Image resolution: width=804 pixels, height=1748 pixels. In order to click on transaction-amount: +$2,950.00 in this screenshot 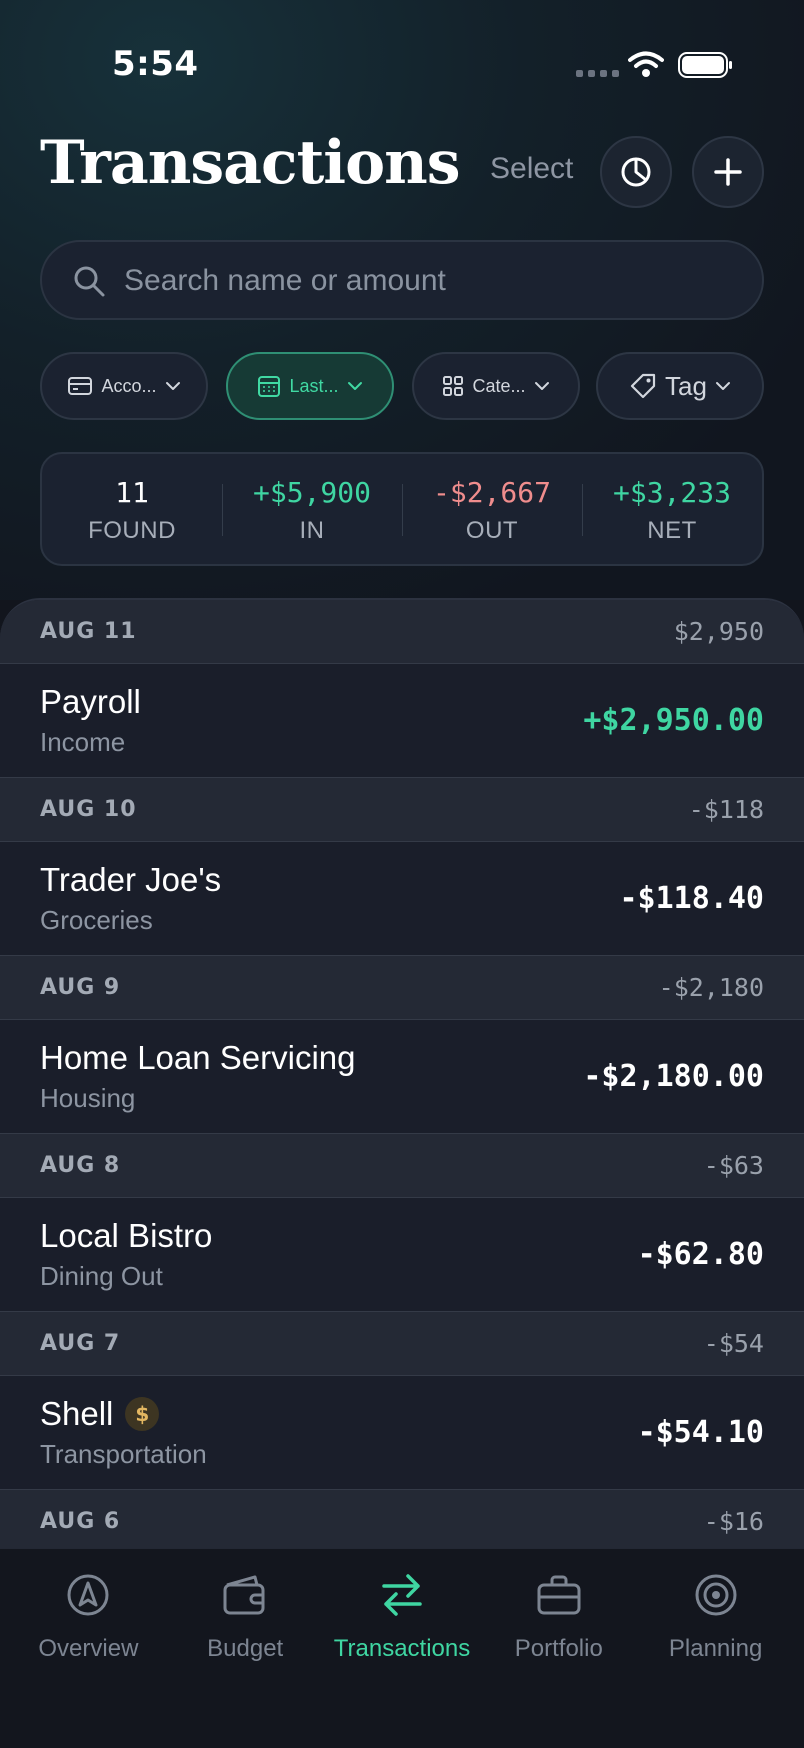, I will do `click(673, 720)`.